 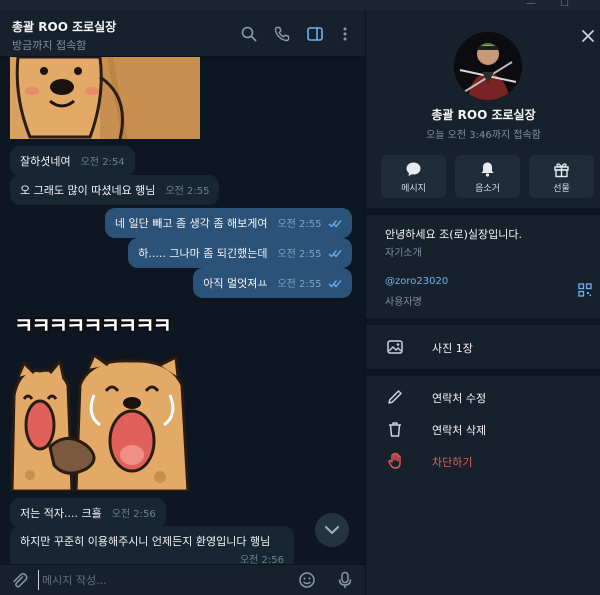 I want to click on laugh-text-sticker: ㅋㅋㅋㅋㅋㅋㅋㅋㅋ, so click(x=107, y=325).